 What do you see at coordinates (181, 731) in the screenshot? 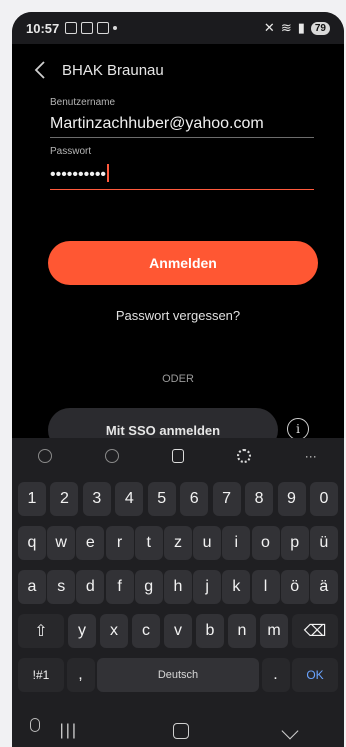
I see `home-button` at bounding box center [181, 731].